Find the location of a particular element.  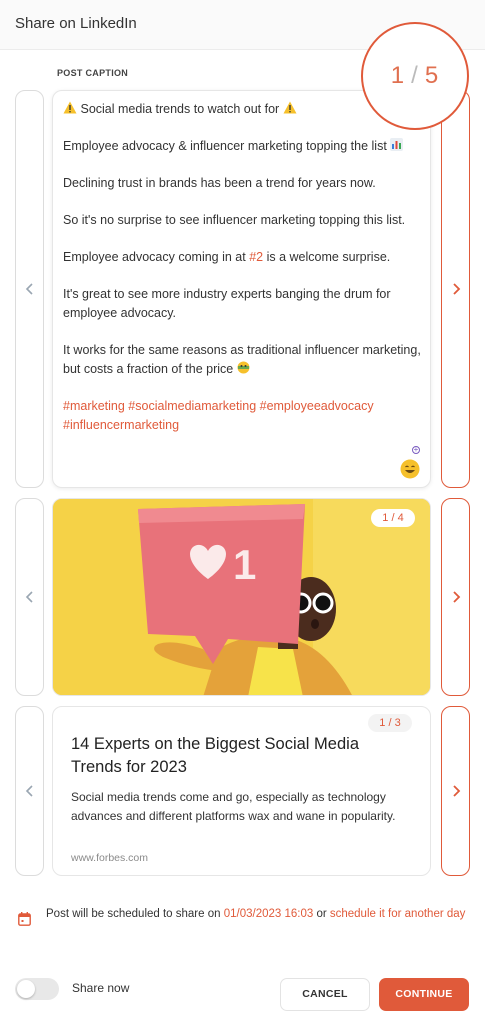

link-domain: www.forbes.com is located at coordinates (110, 858).